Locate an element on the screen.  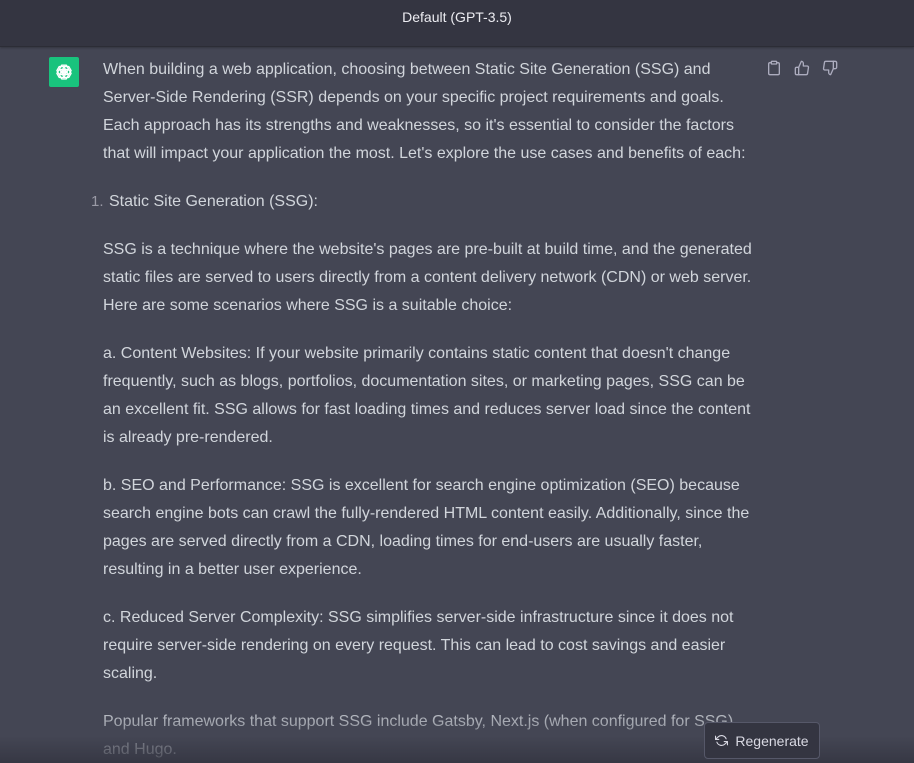
thumbs-down-button is located at coordinates (830, 68).